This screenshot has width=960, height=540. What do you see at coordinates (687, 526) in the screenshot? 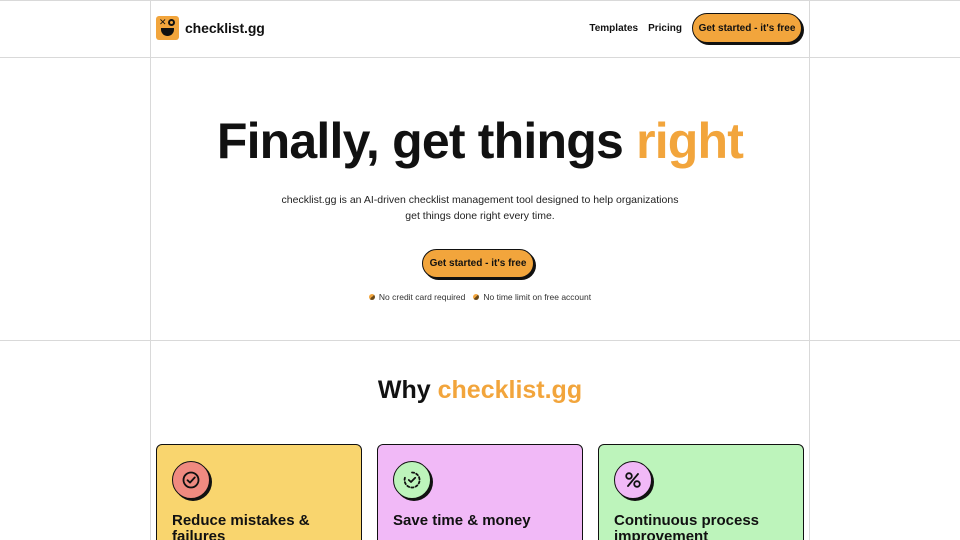
I see `feature-card-title: Continuous process improvement` at bounding box center [687, 526].